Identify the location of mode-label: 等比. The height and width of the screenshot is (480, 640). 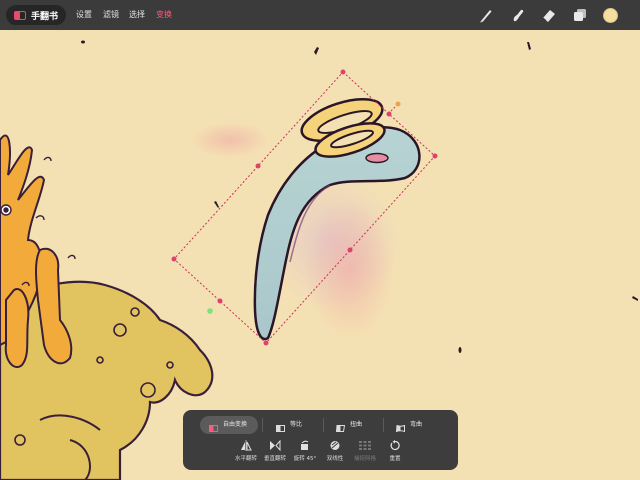
(296, 424).